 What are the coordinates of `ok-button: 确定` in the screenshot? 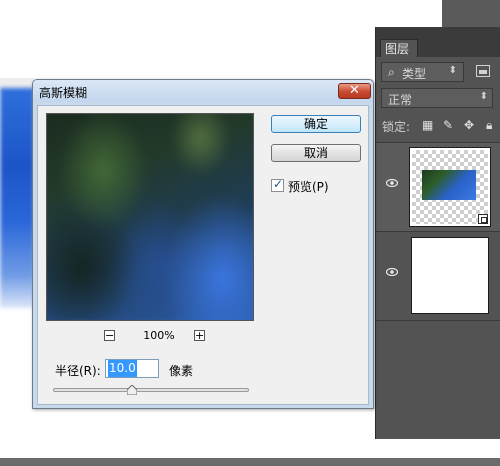 It's located at (316, 124).